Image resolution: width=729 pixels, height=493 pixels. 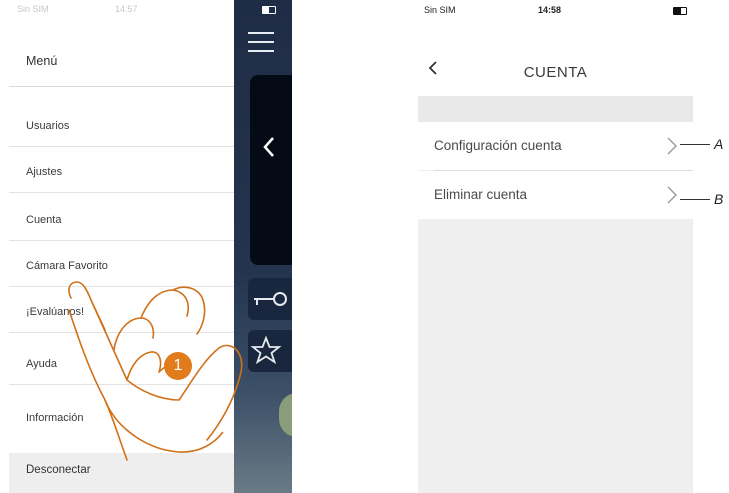 What do you see at coordinates (555, 195) in the screenshot?
I see `delete-account-row: Eliminar cuenta` at bounding box center [555, 195].